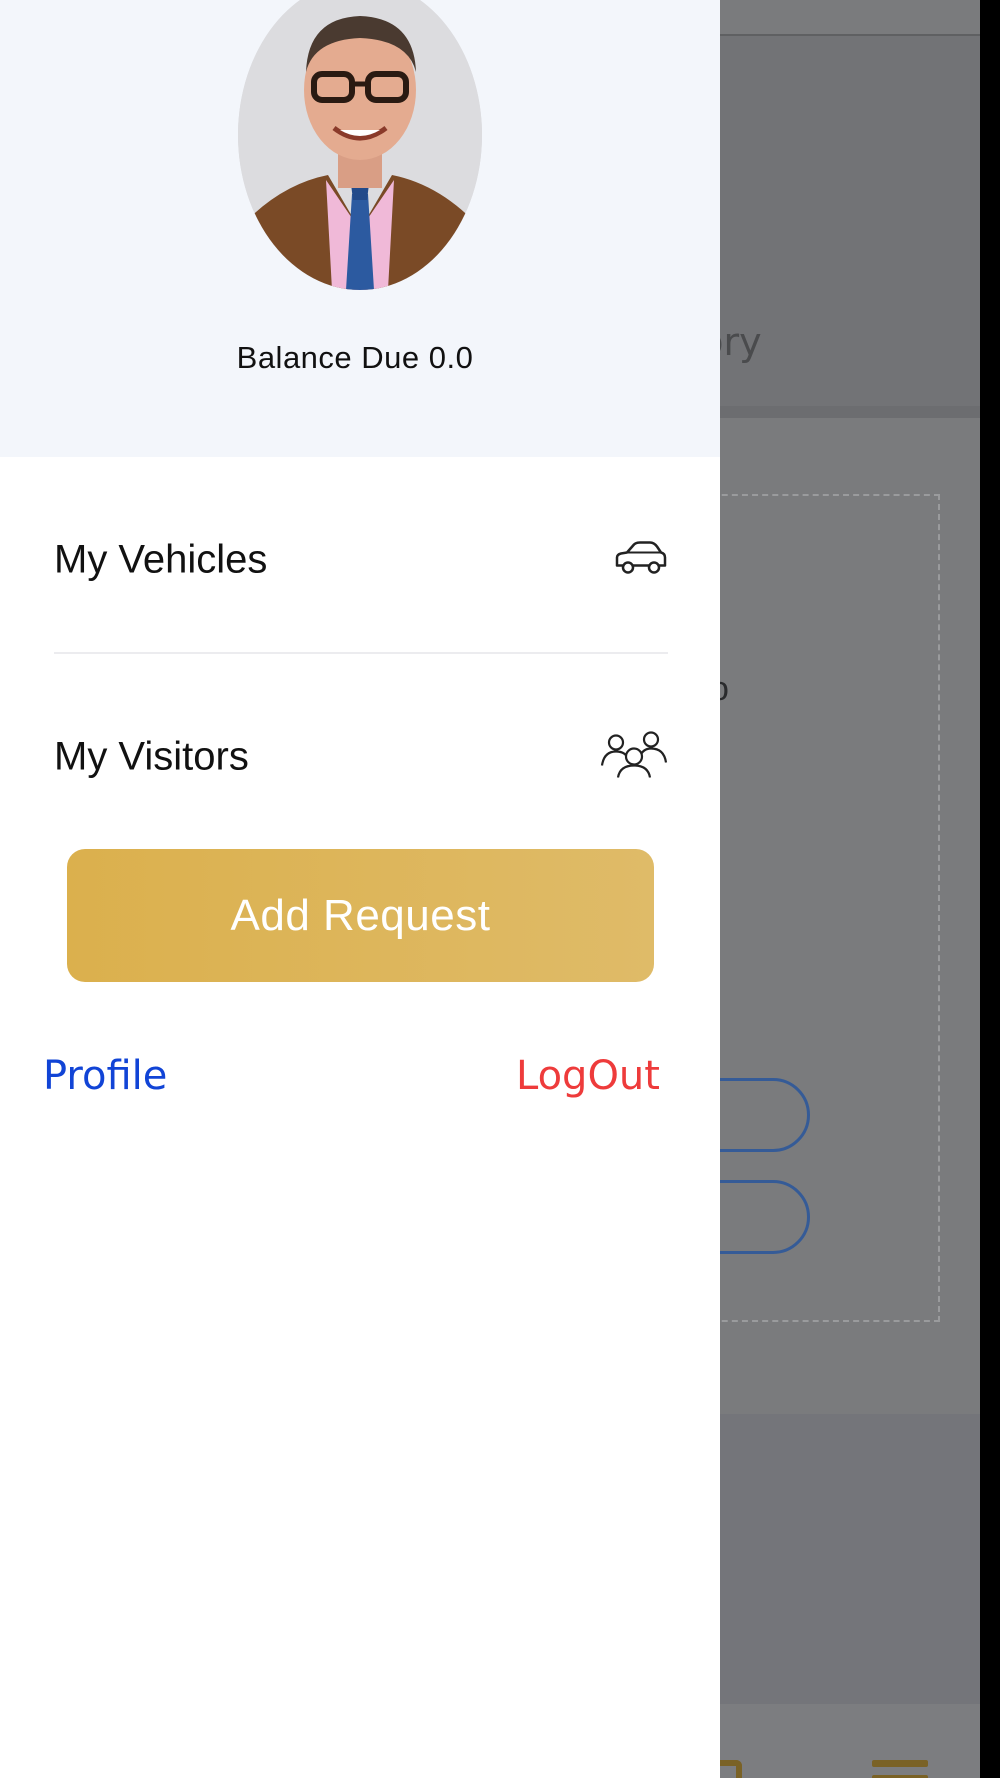  I want to click on group-icon, so click(634, 757).